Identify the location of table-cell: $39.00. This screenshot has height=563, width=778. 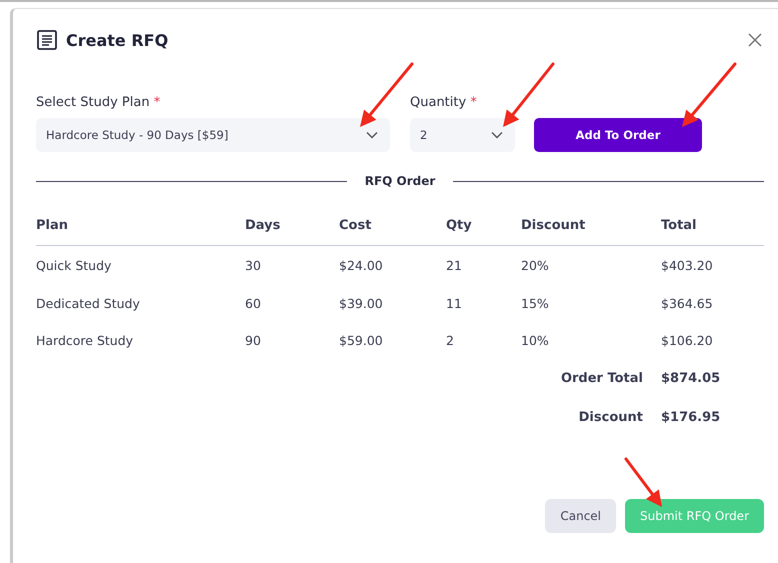
(361, 303).